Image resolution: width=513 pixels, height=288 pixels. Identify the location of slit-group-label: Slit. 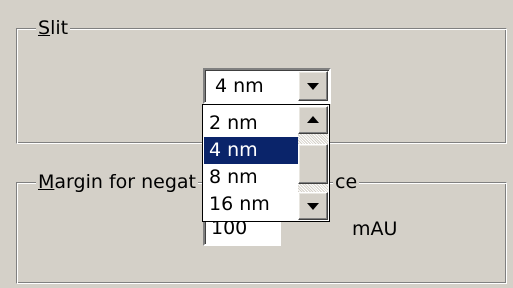
(53, 28).